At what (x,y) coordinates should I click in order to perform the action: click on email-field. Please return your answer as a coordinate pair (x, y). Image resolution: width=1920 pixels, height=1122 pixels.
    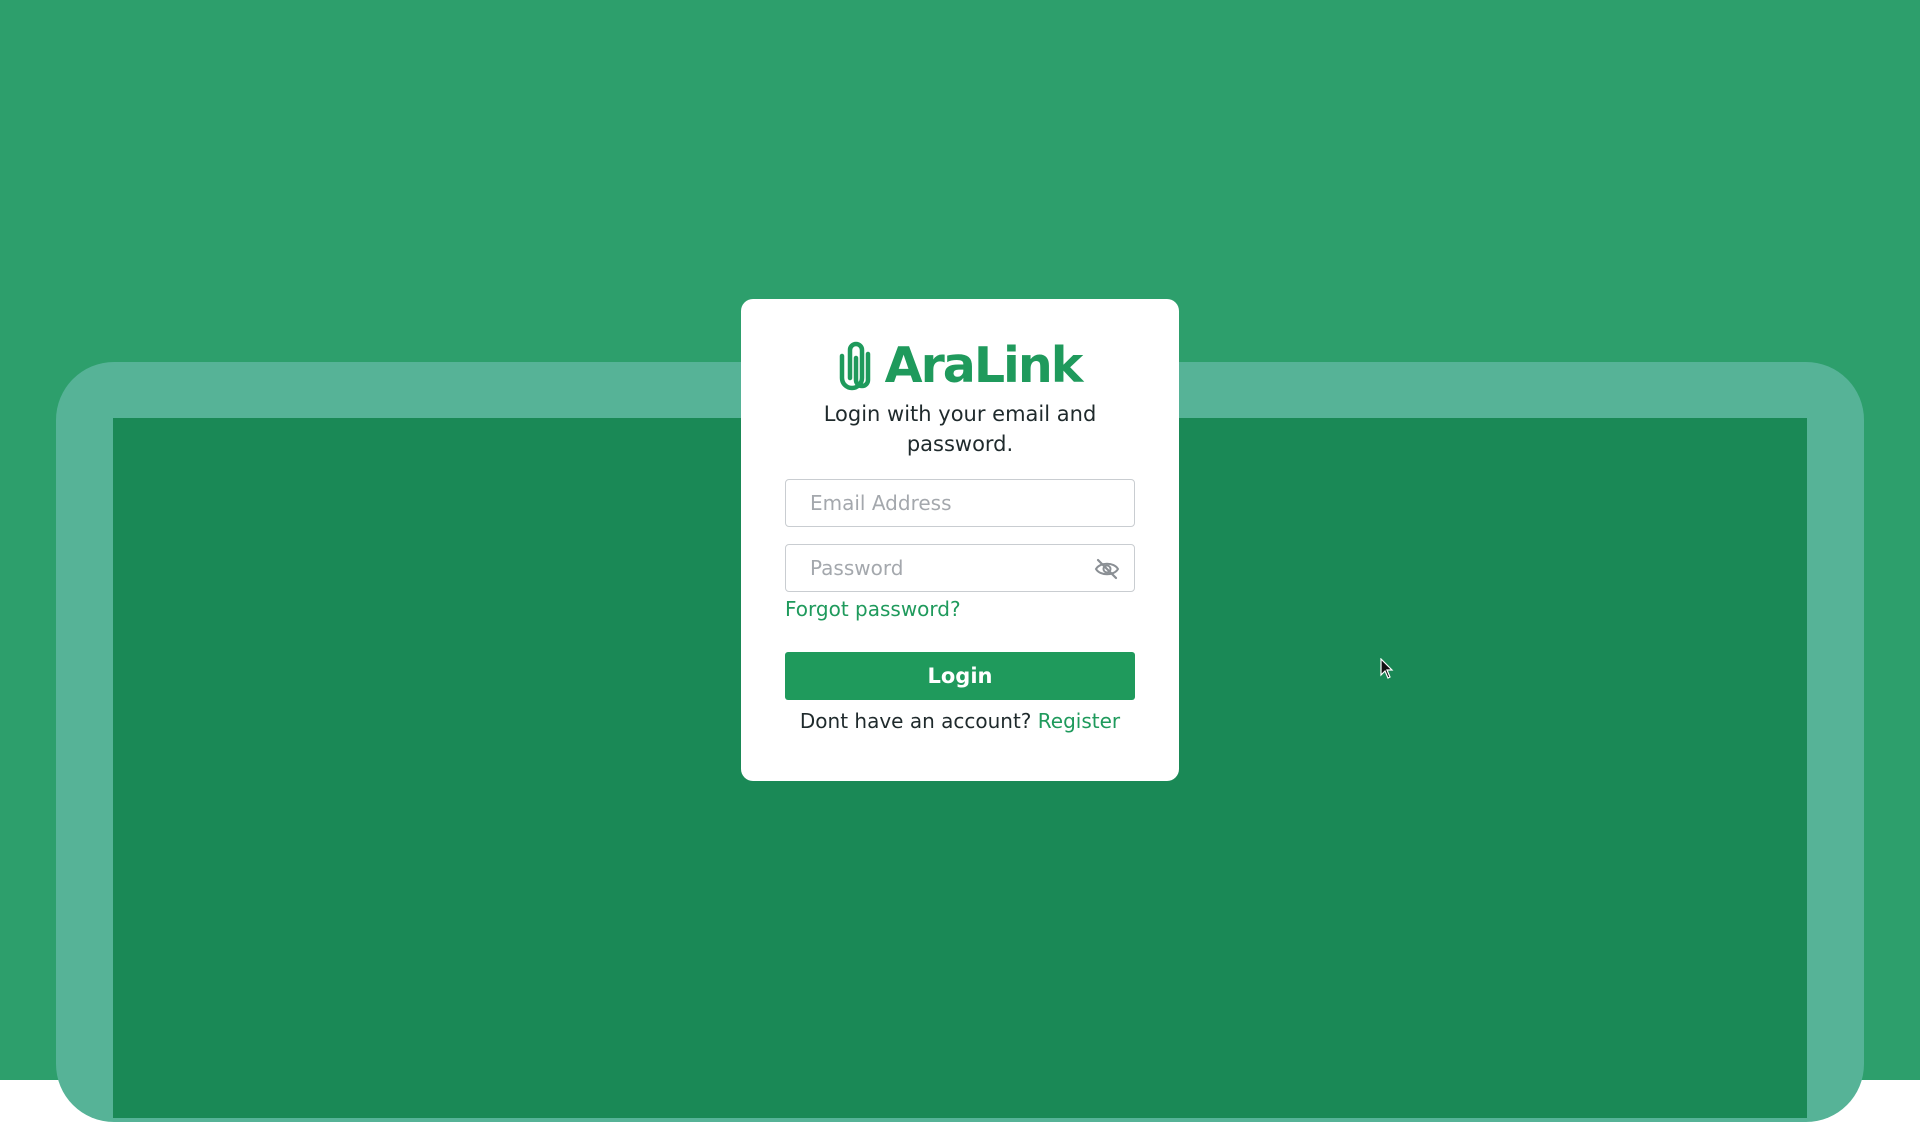
    Looking at the image, I should click on (960, 503).